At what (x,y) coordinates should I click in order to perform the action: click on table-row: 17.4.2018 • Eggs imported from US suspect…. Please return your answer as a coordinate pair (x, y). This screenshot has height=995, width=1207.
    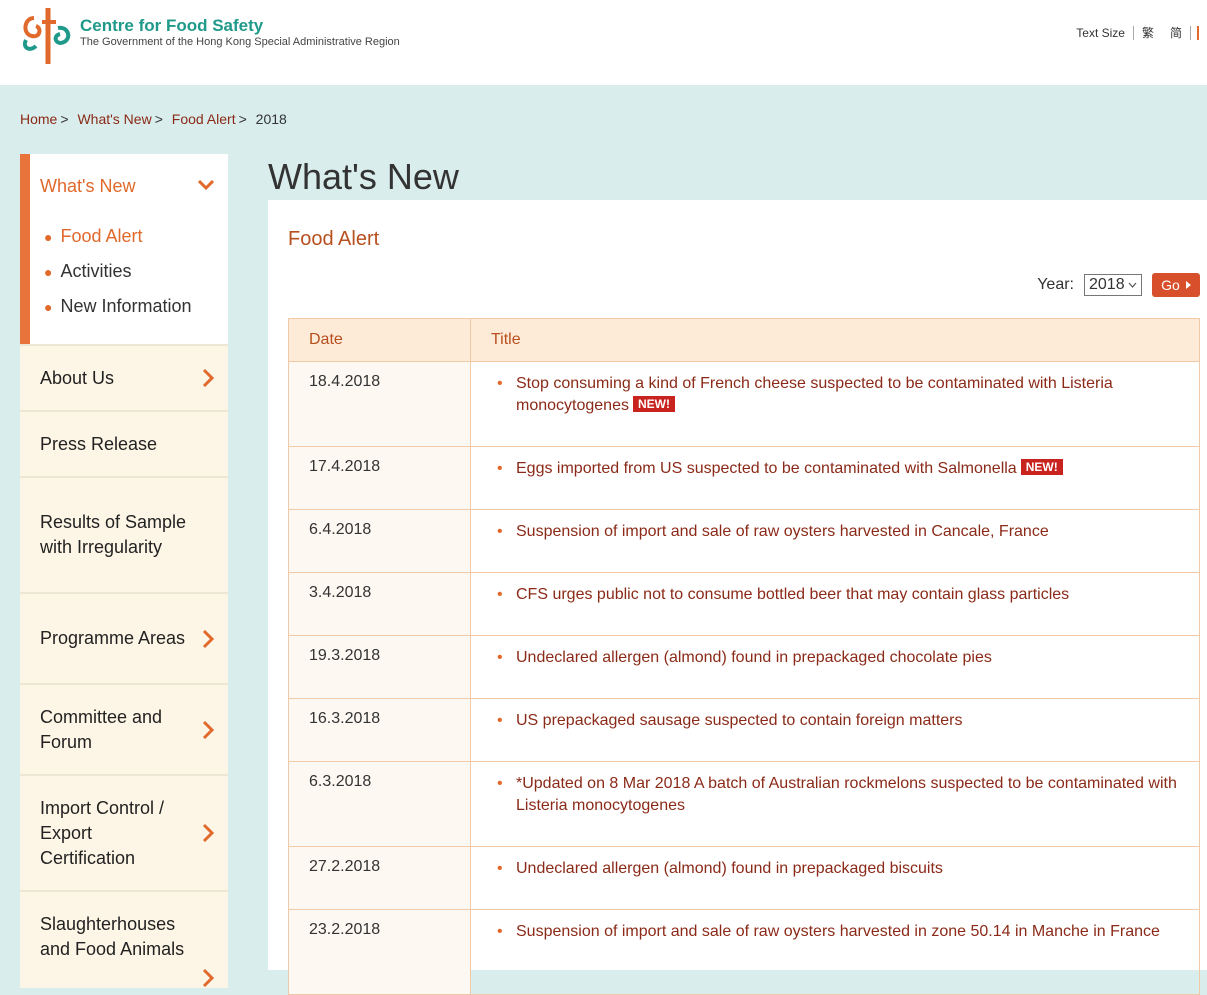
    Looking at the image, I should click on (744, 478).